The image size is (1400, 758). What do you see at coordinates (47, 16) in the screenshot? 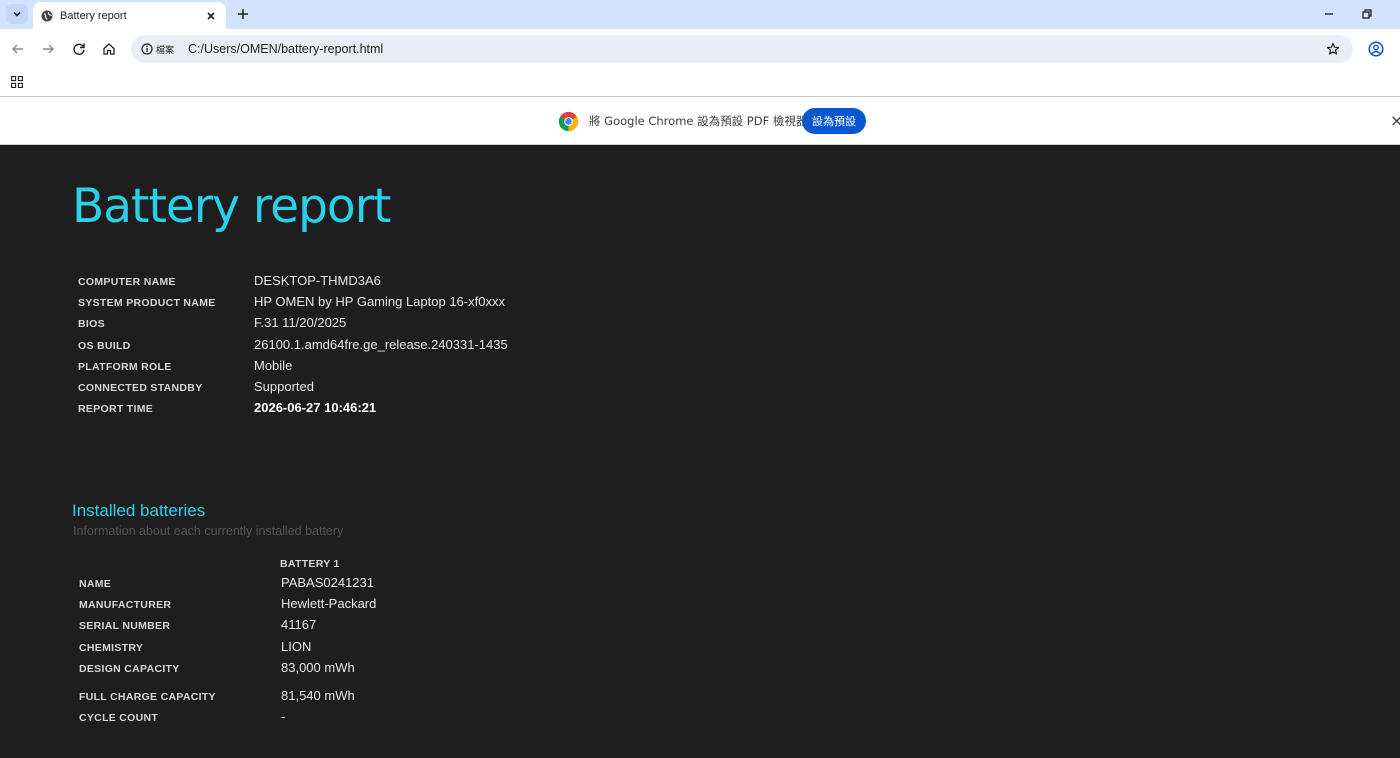
I see `globe-icon` at bounding box center [47, 16].